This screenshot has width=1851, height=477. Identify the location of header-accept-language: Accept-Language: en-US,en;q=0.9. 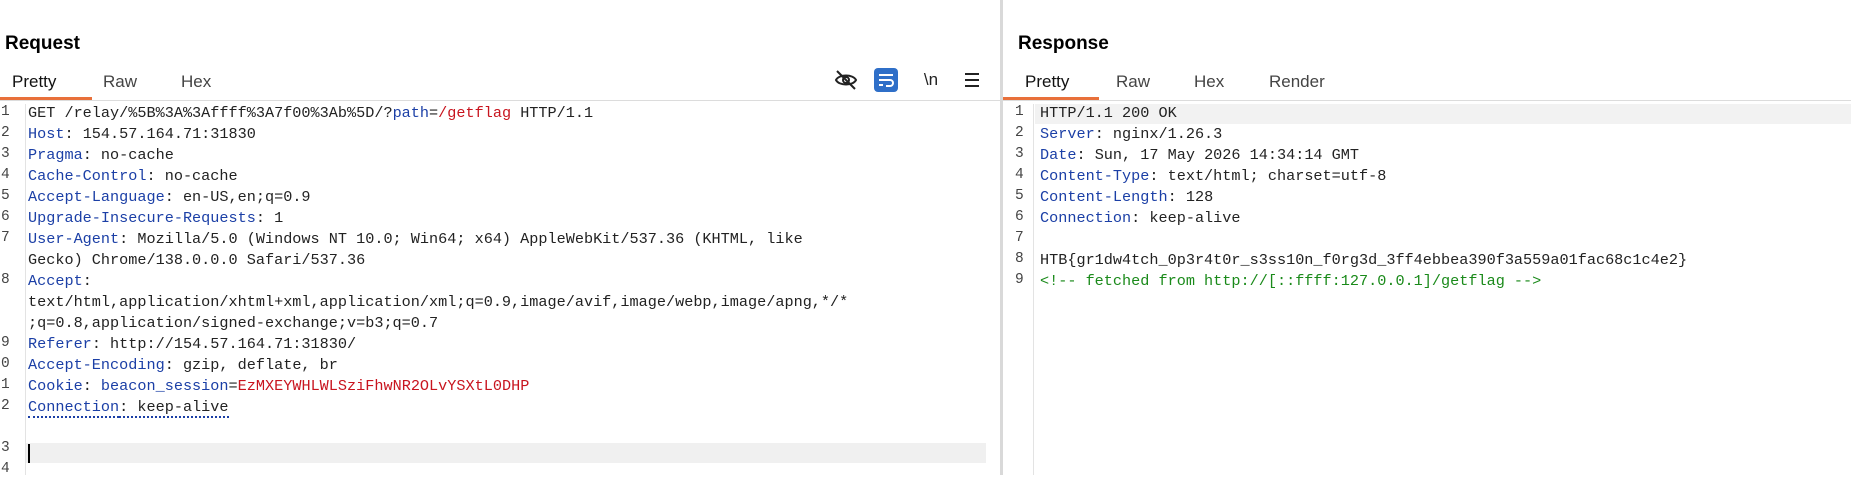
(169, 197).